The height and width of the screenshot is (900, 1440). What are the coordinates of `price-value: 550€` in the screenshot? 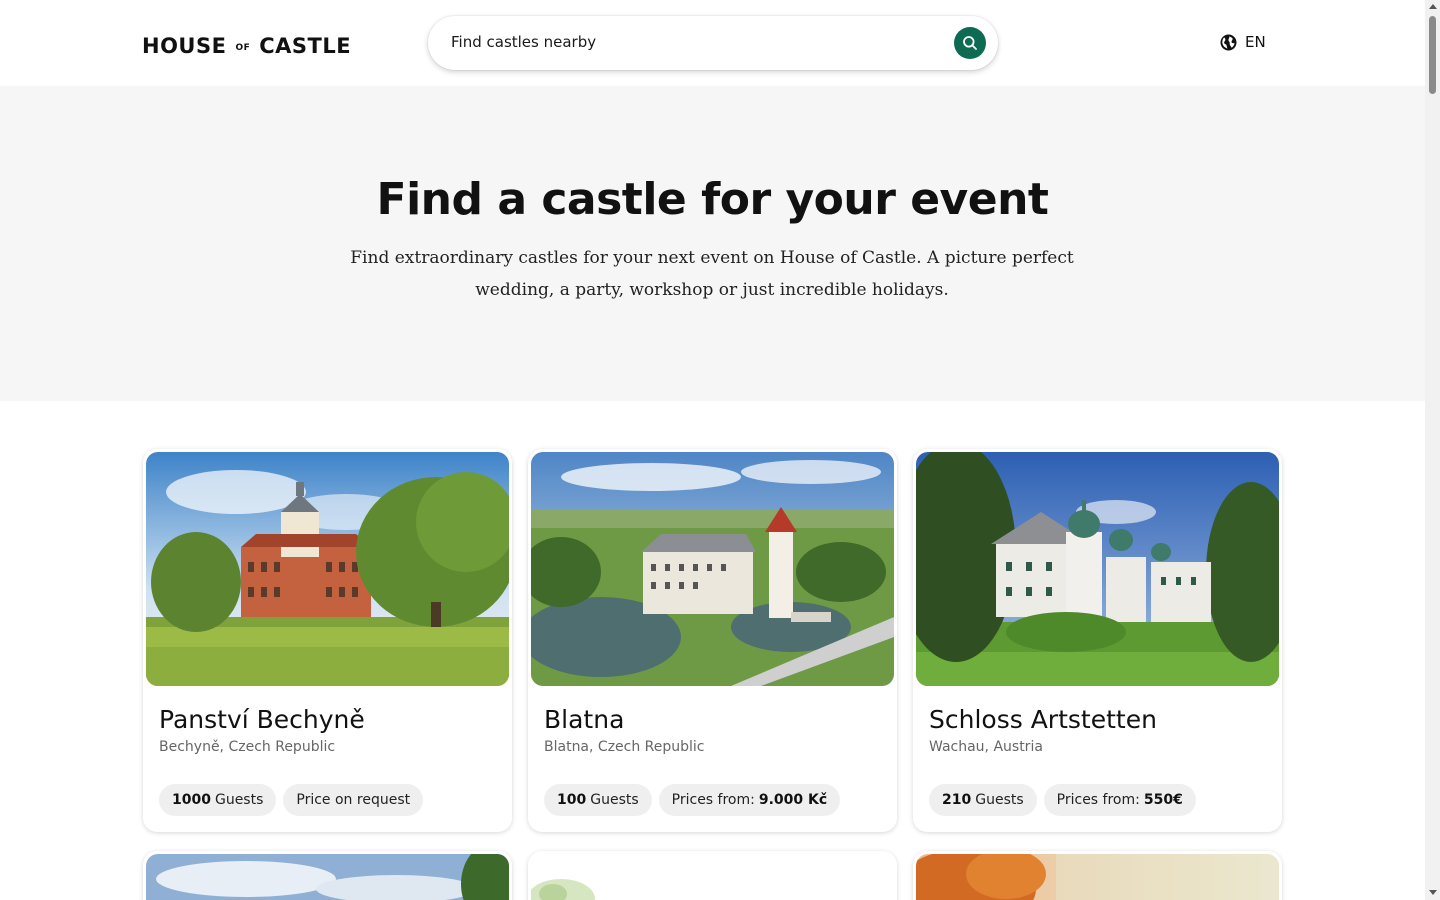 It's located at (1163, 800).